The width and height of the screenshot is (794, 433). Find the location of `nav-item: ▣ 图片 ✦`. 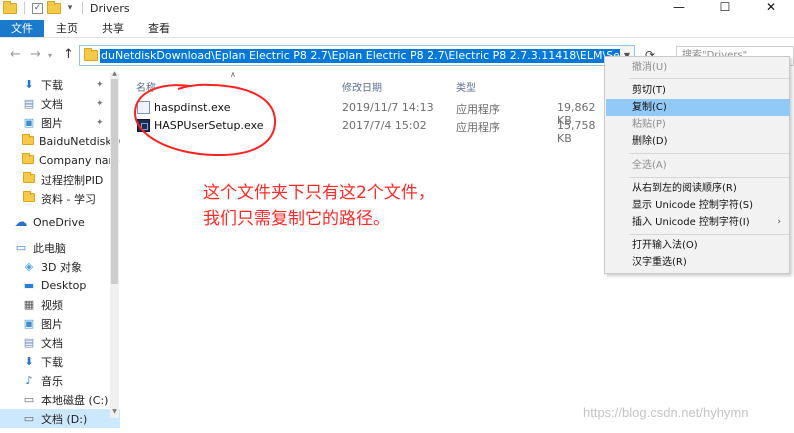

nav-item: ▣ 图片 ✦ is located at coordinates (60, 122).